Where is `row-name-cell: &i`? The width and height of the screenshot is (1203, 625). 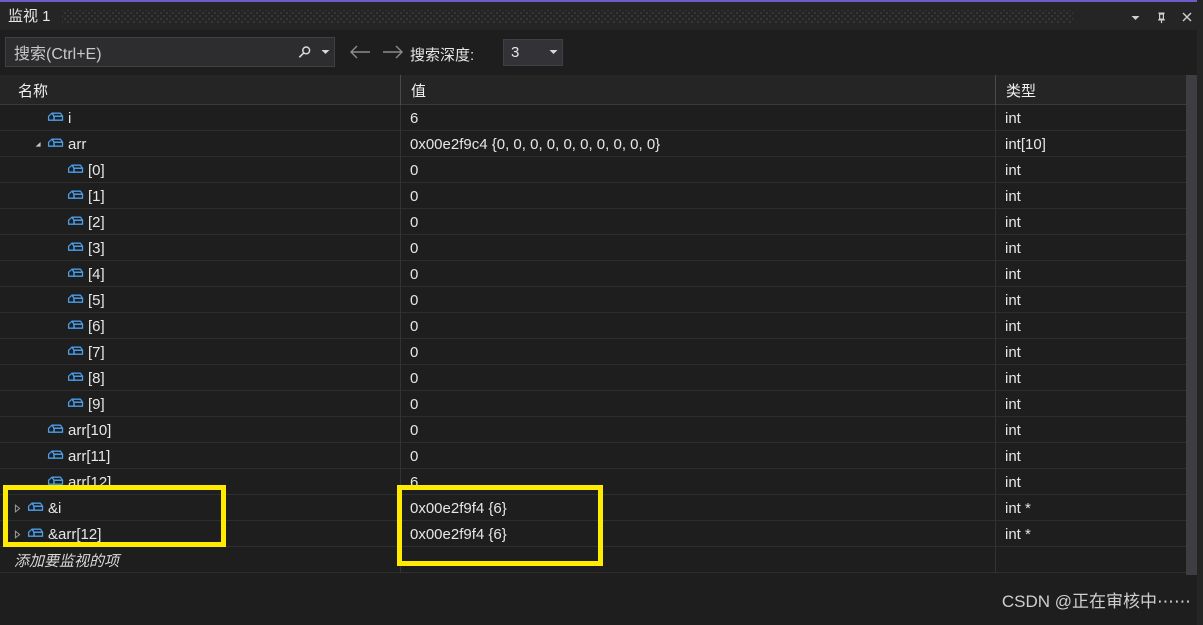
row-name-cell: &i is located at coordinates (200, 508).